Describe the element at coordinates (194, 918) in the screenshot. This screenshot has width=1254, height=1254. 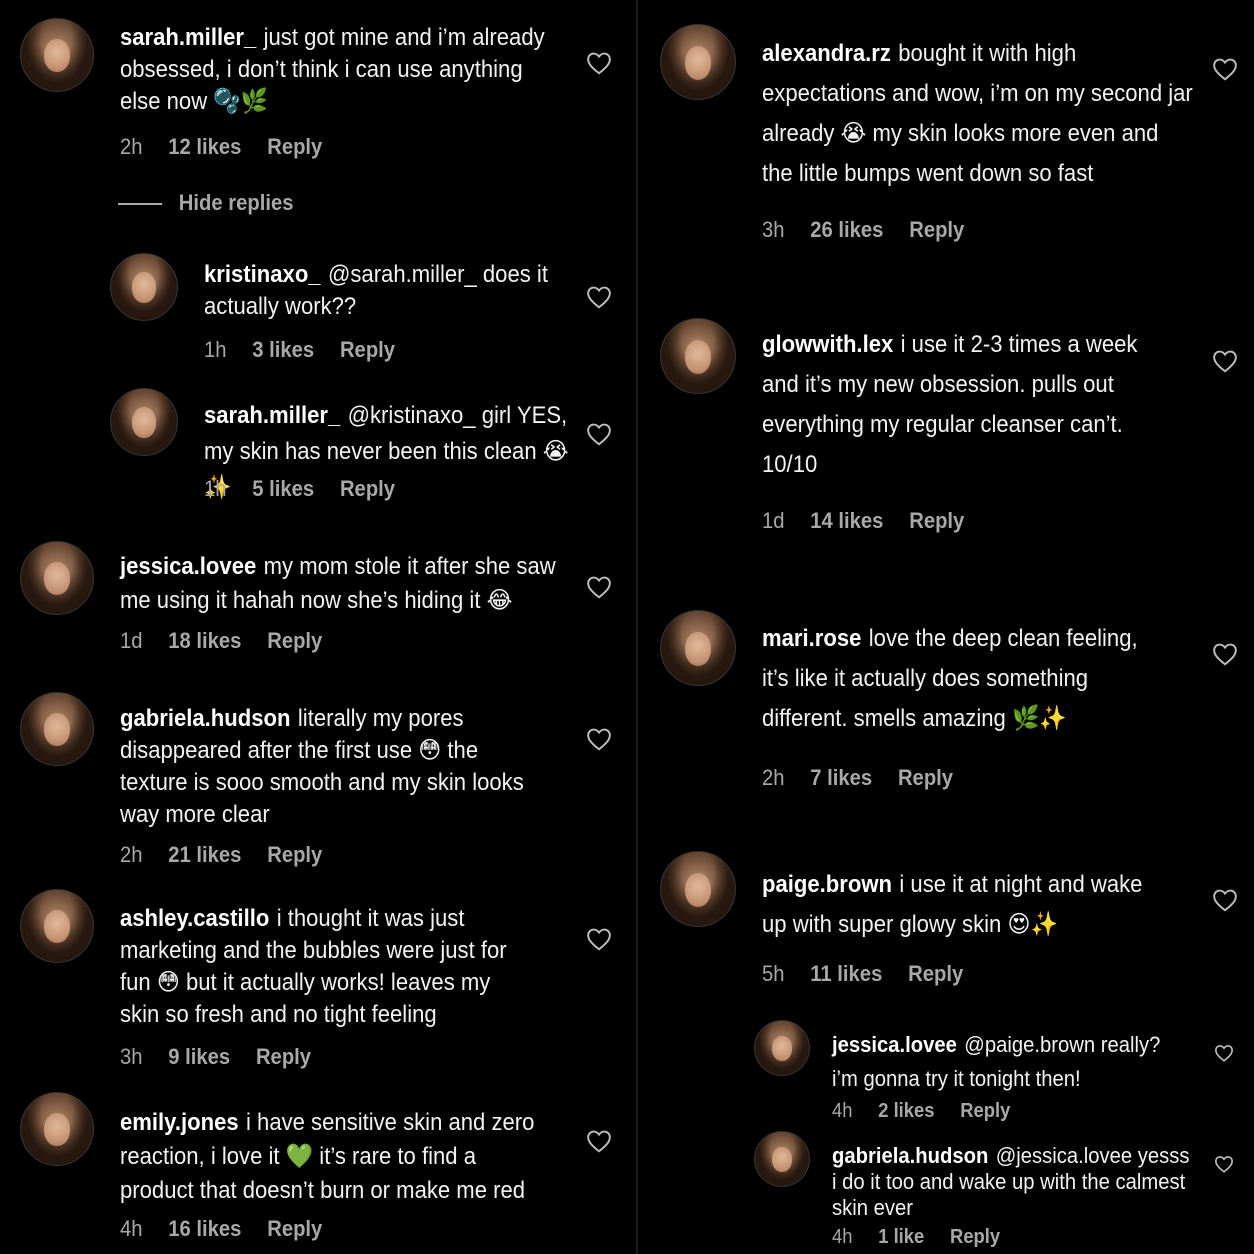
I see `username: ashley.castillo` at that location.